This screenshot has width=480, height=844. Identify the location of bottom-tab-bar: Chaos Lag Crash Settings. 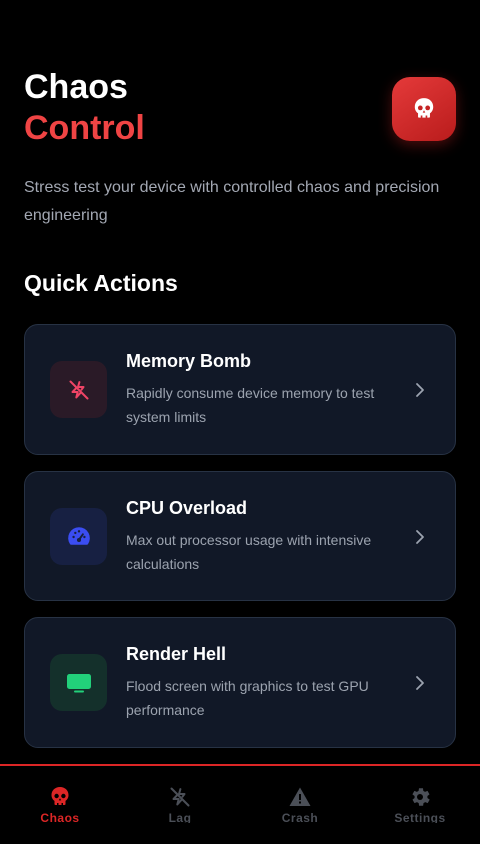
(240, 804).